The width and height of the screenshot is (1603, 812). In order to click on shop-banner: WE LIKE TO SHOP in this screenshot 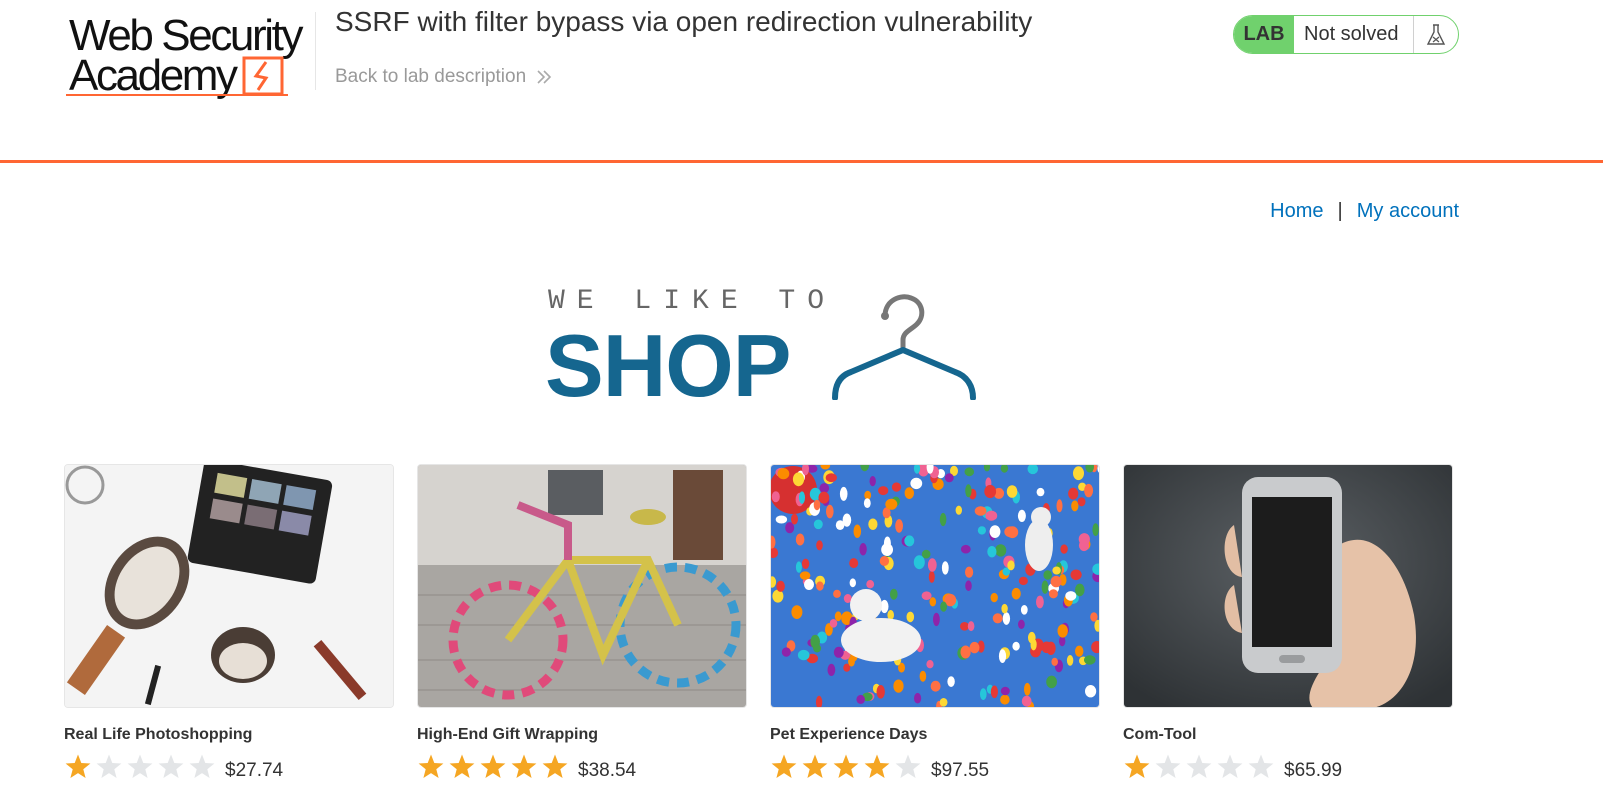, I will do `click(765, 350)`.